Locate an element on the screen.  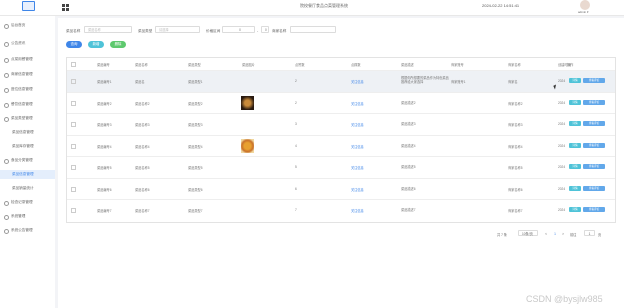
name-filter-label: 菜品名称 is located at coordinates (73, 31).